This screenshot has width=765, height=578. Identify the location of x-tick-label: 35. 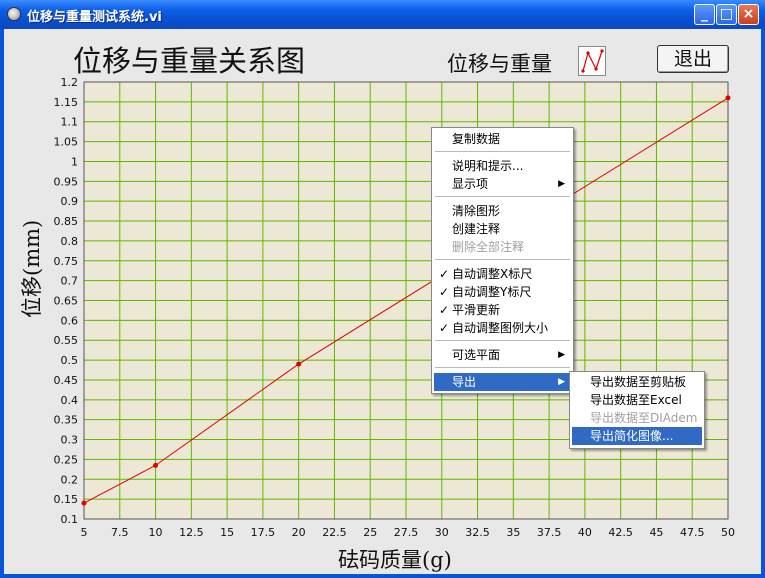
(513, 532).